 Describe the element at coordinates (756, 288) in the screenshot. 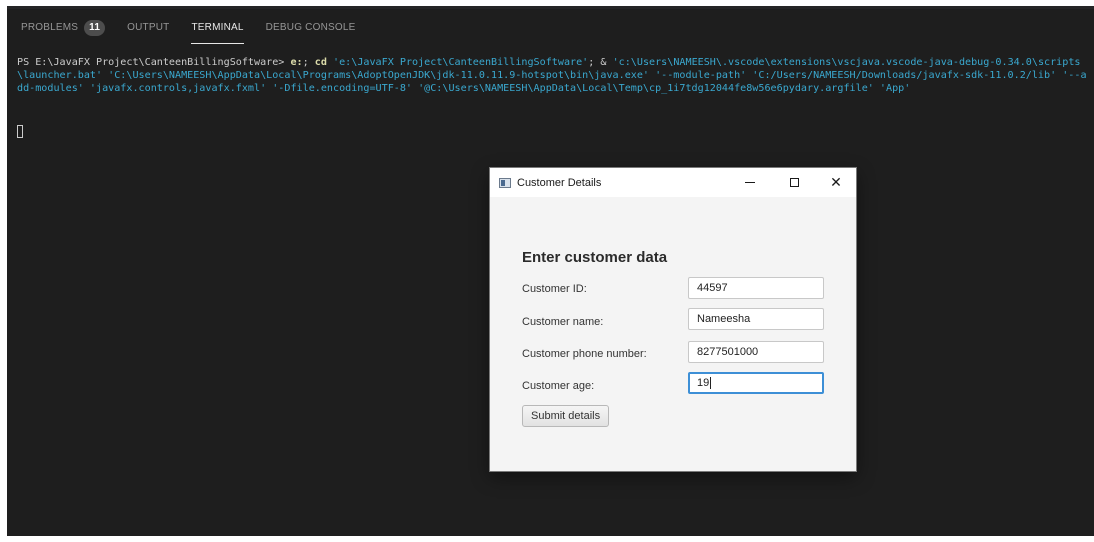

I see `customer-id-field: 44597` at that location.